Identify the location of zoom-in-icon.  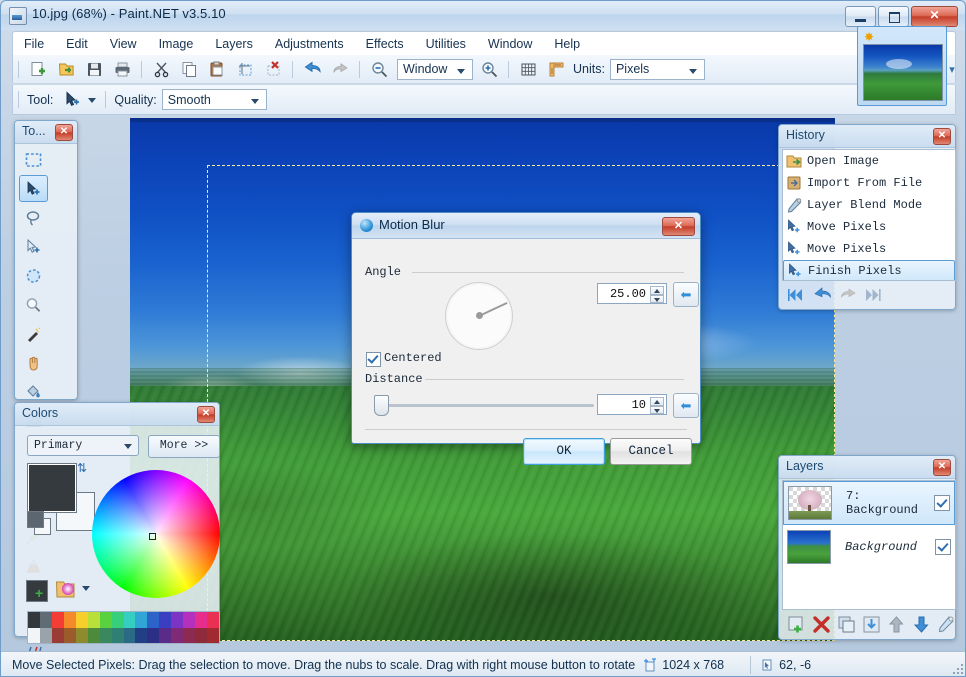
(489, 69).